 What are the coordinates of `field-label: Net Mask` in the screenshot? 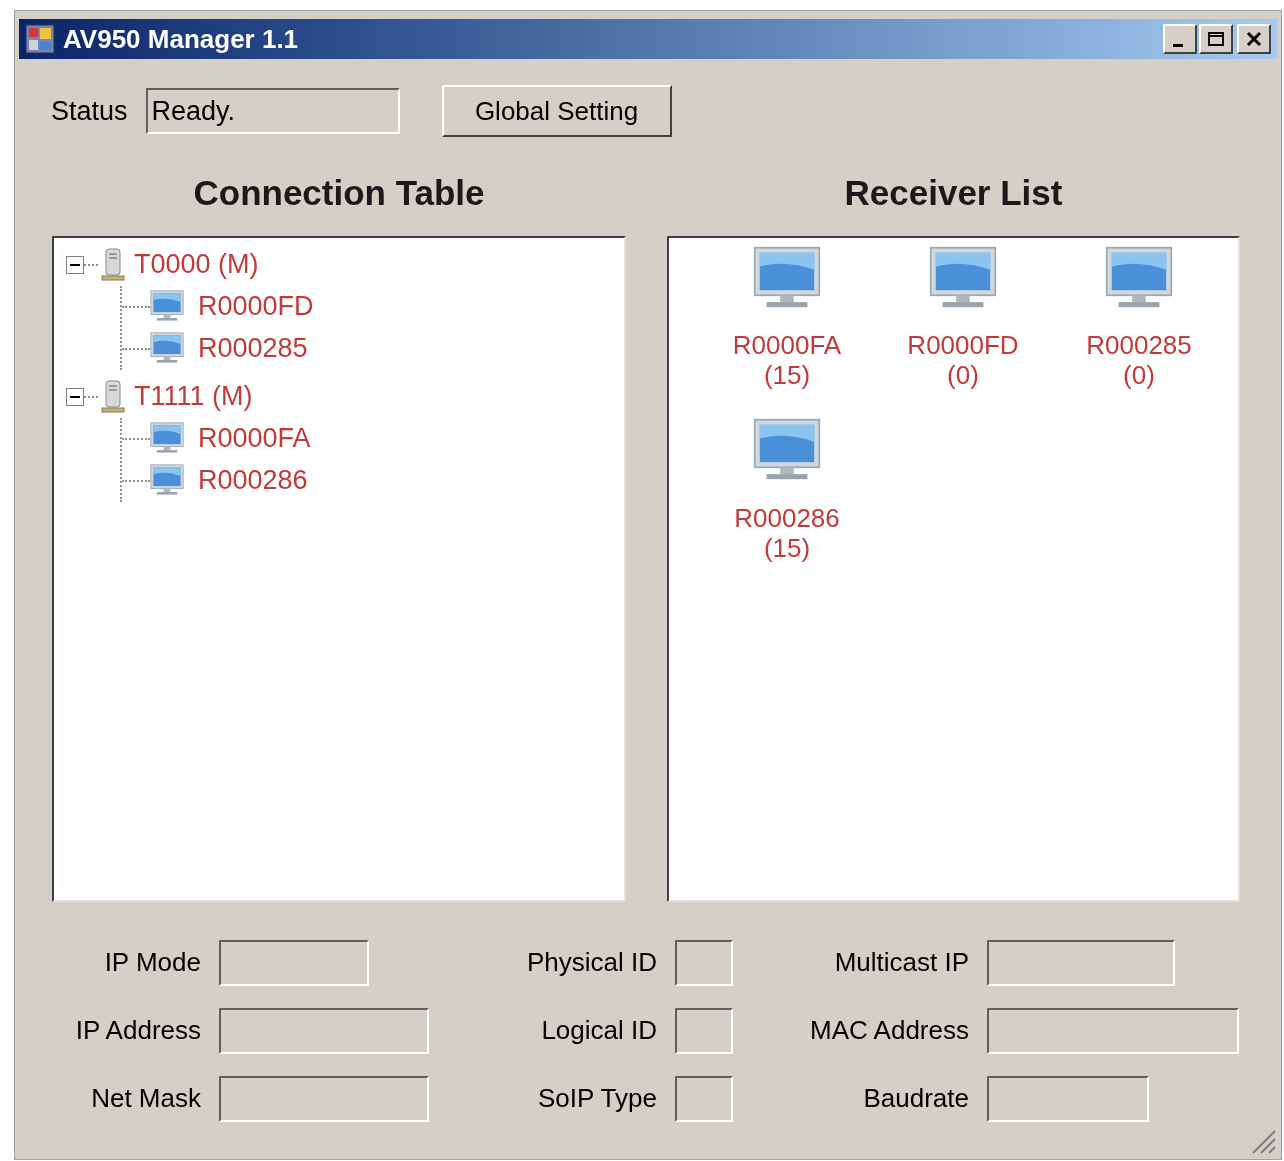 It's located at (145, 1098).